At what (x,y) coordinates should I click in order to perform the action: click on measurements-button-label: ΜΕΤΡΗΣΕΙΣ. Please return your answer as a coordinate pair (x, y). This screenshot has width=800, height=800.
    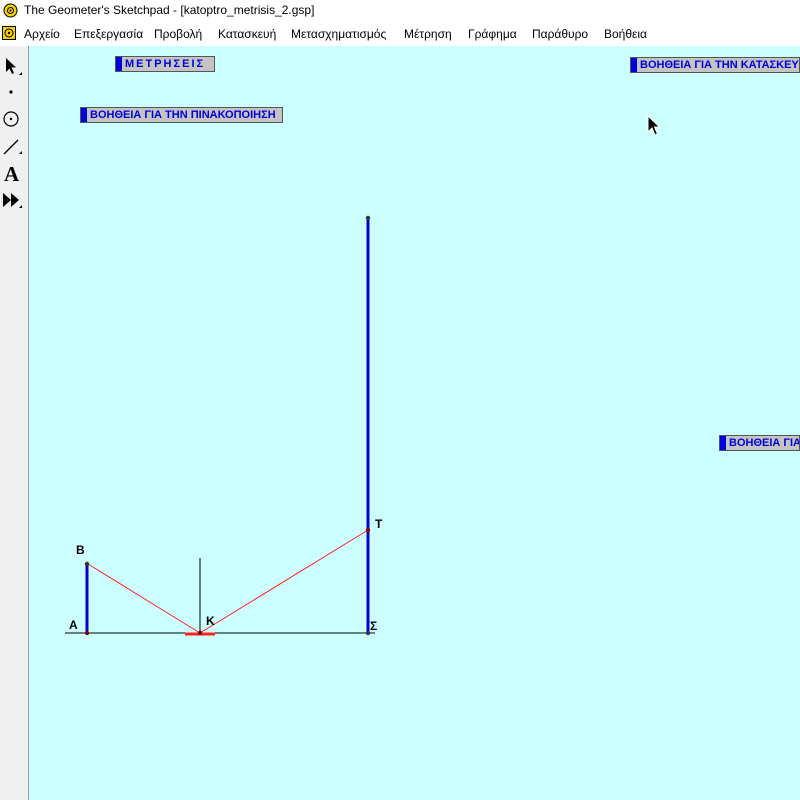
    Looking at the image, I should click on (165, 64).